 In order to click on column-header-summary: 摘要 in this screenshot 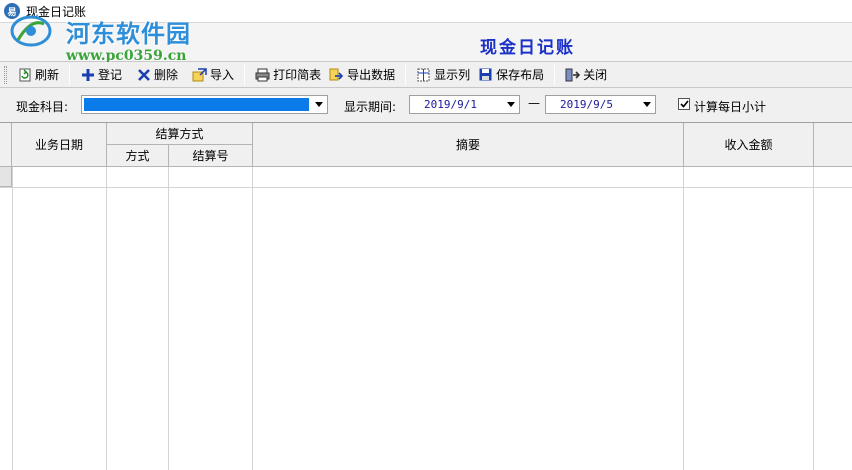, I will do `click(468, 145)`.